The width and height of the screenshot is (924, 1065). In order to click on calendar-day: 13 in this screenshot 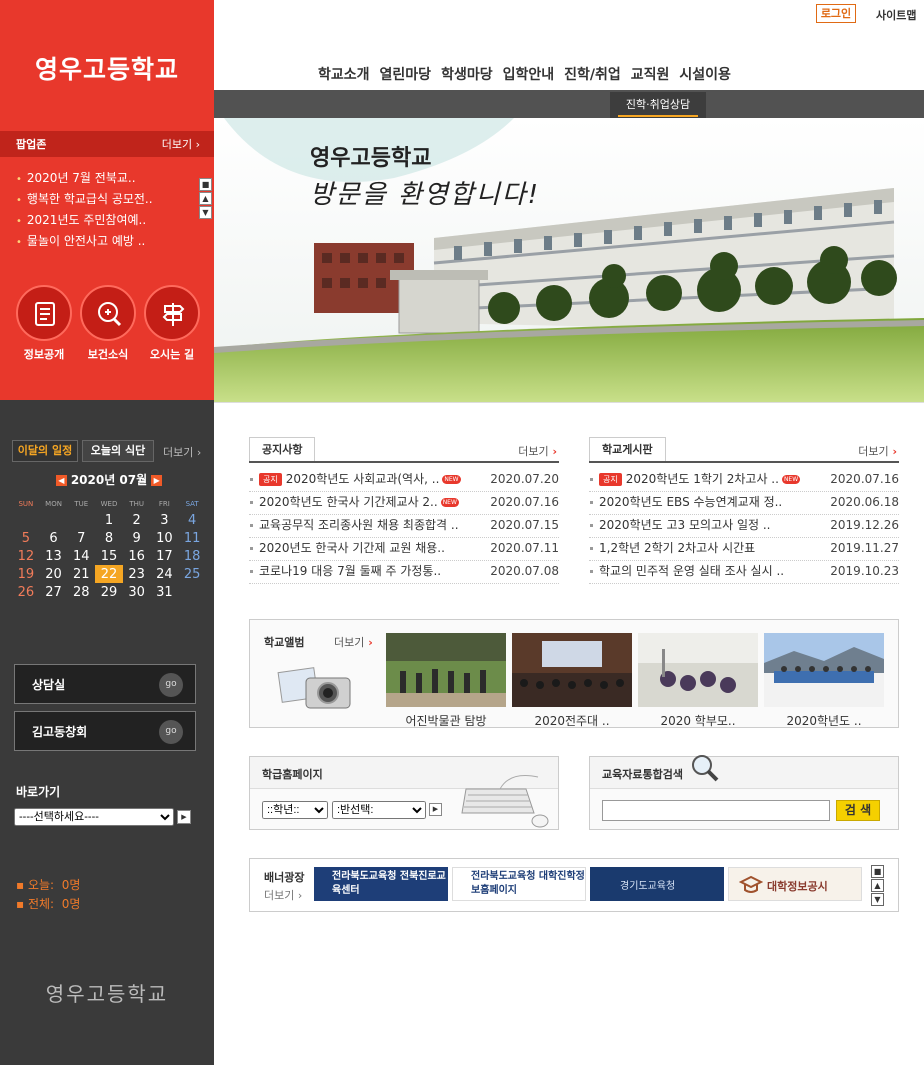, I will do `click(54, 556)`.